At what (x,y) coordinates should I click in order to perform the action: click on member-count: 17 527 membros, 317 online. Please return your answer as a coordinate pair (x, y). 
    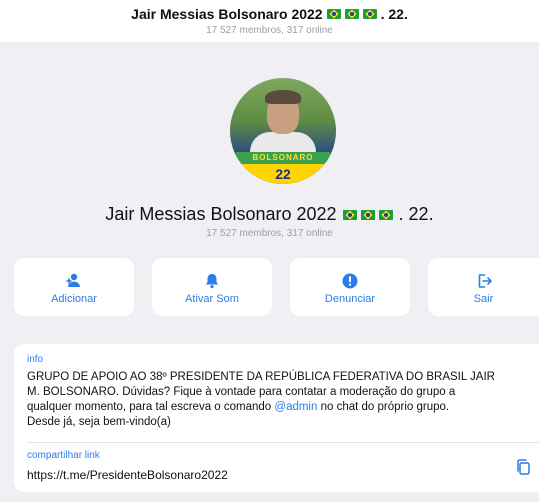
    Looking at the image, I should click on (269, 233).